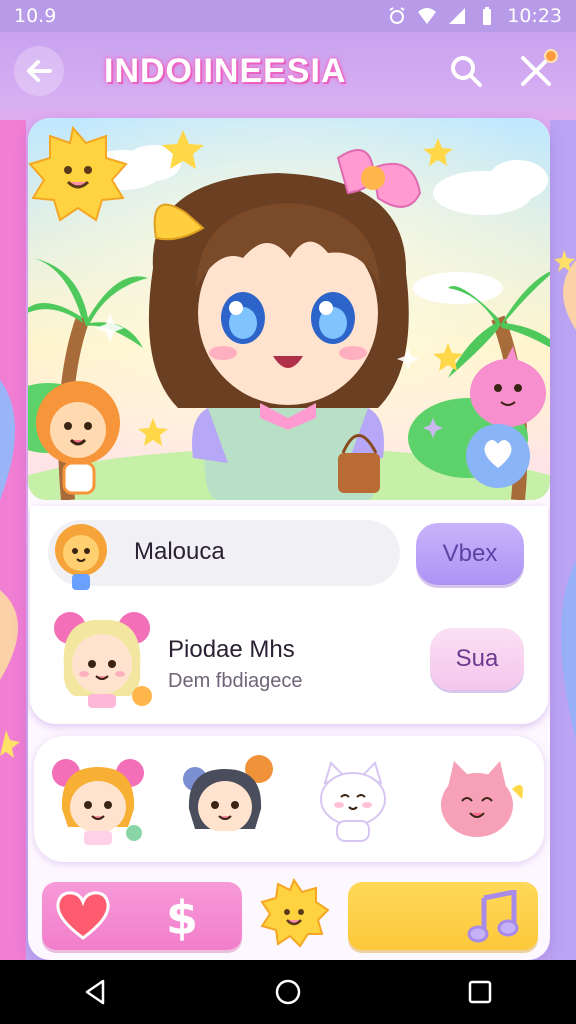  What do you see at coordinates (536, 71) in the screenshot?
I see `close-button` at bounding box center [536, 71].